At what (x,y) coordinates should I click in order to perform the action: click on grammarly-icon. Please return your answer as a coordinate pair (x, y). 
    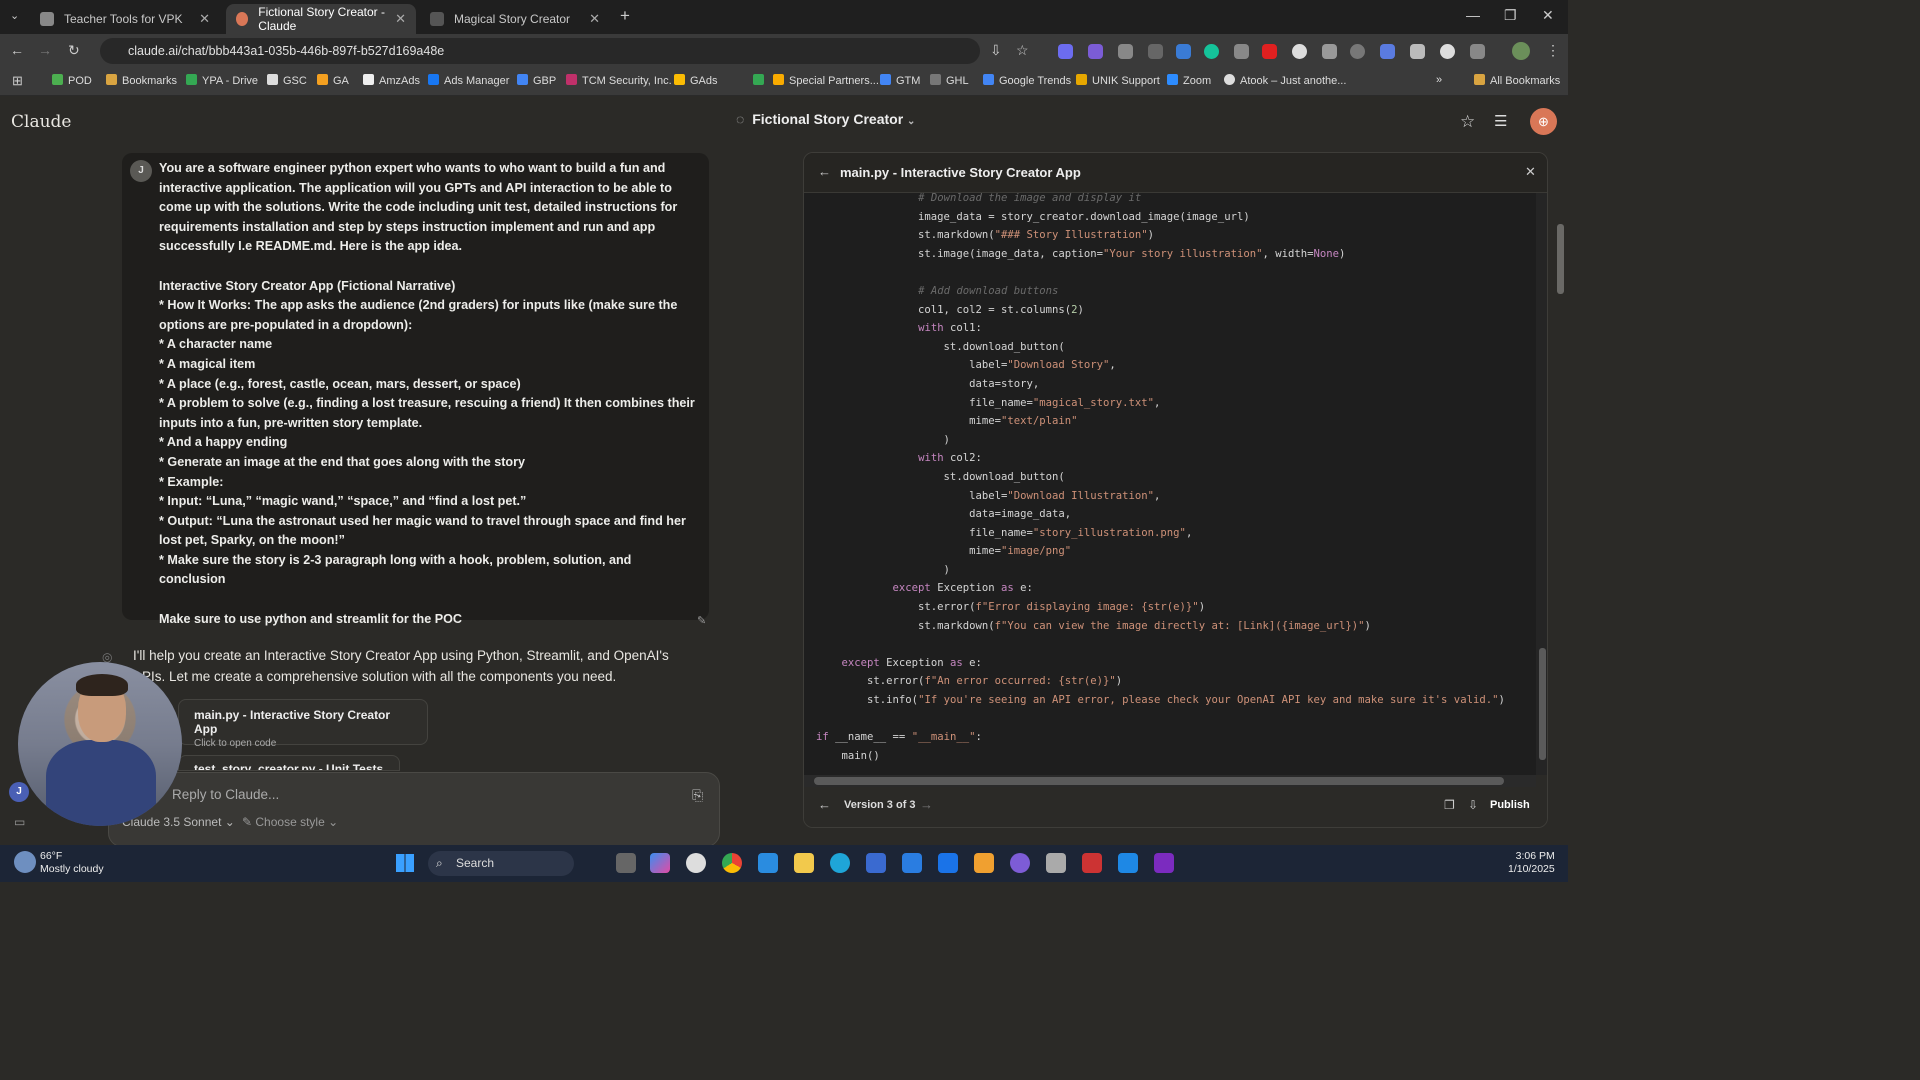
    Looking at the image, I should click on (1211, 51).